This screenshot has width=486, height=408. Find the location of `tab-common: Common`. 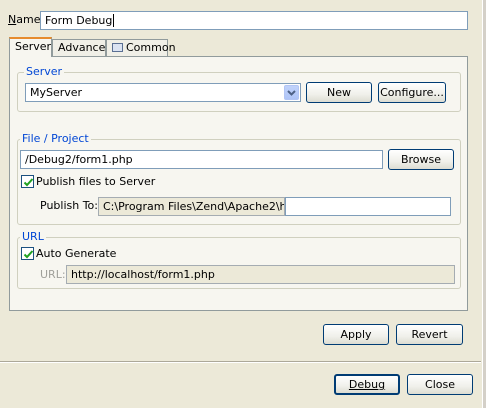

tab-common: Common is located at coordinates (141, 48).